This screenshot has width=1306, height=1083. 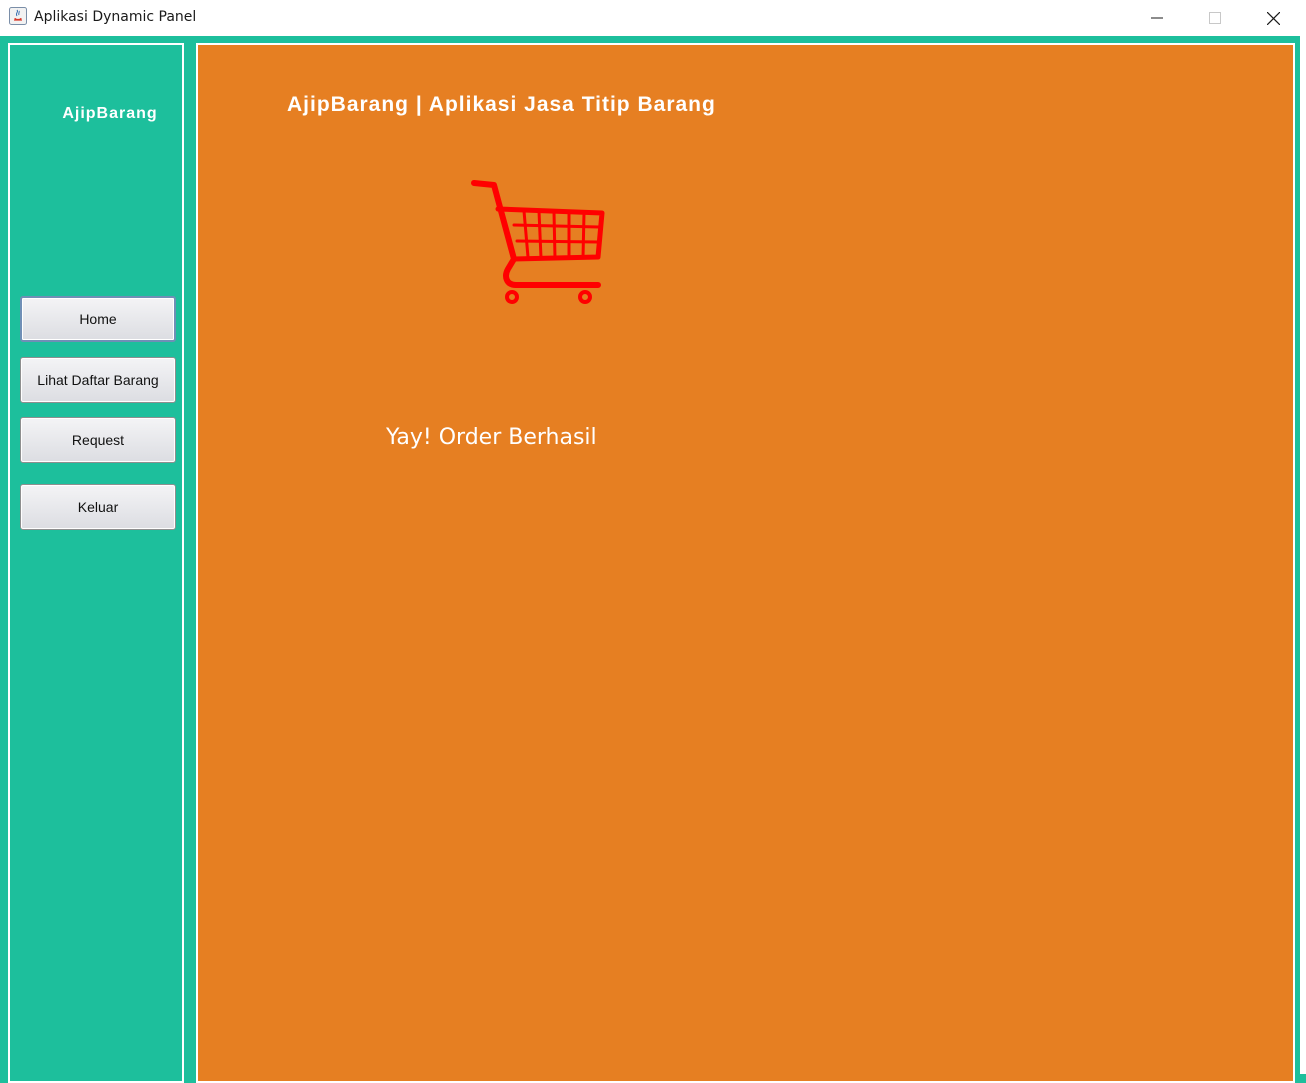 I want to click on keluar-button: Keluar, so click(x=98, y=507).